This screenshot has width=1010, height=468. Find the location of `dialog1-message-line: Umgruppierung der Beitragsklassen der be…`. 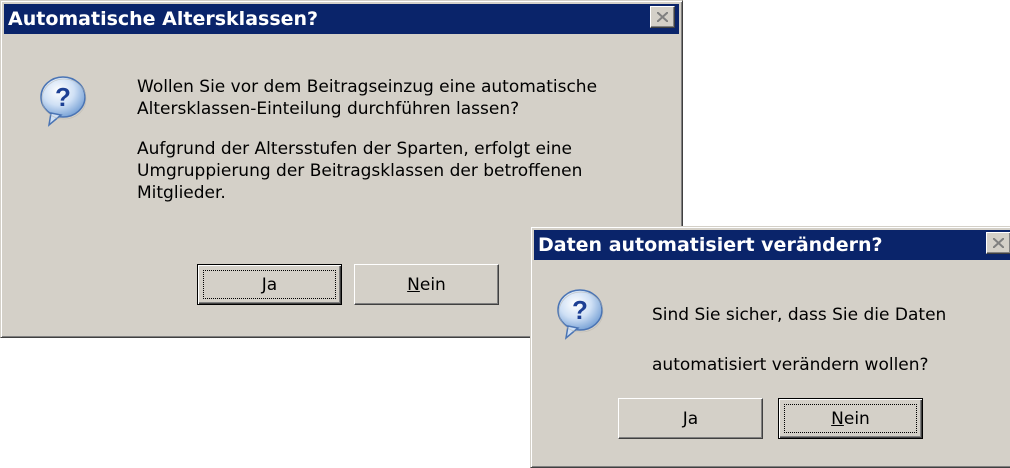

dialog1-message-line: Umgruppierung der Beitragsklassen der be… is located at coordinates (360, 171).